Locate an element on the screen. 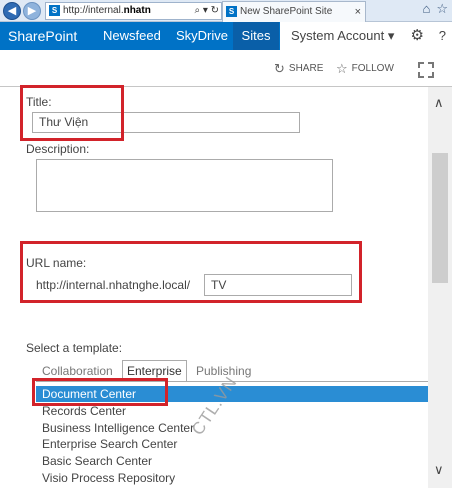 The width and height of the screenshot is (452, 488). url-highlight-box is located at coordinates (191, 272).